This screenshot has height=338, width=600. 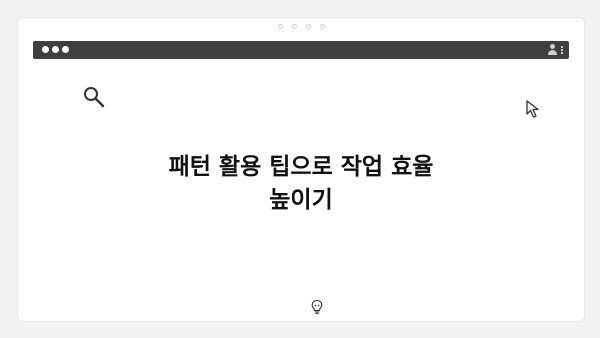 I want to click on cursor-arrow-icon, so click(x=532, y=109).